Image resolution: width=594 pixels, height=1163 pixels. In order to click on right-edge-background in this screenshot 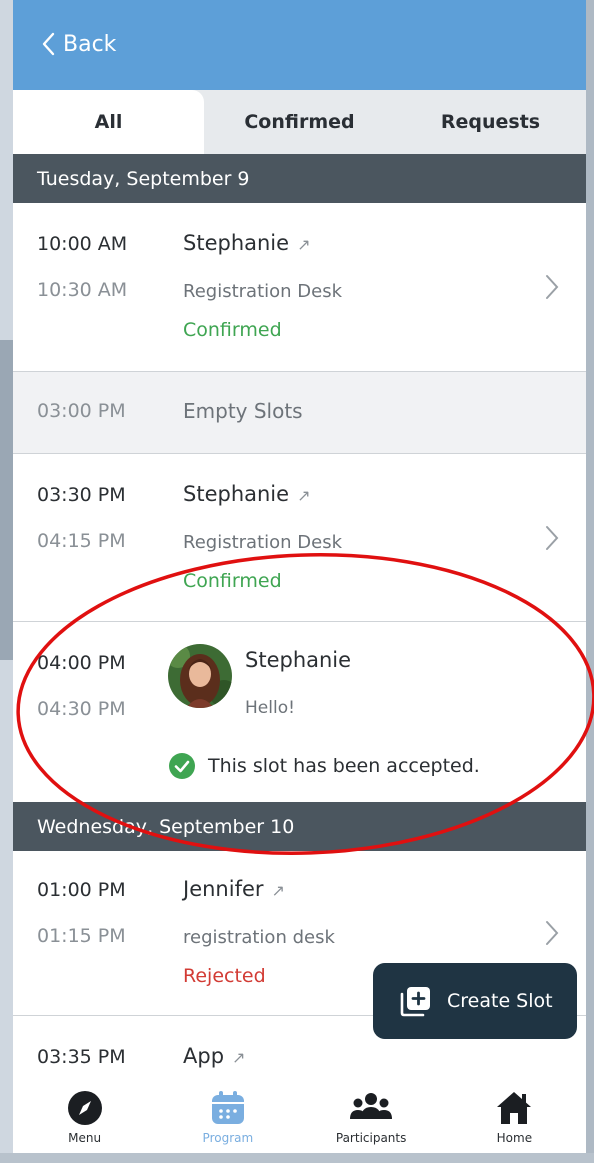, I will do `click(590, 581)`.